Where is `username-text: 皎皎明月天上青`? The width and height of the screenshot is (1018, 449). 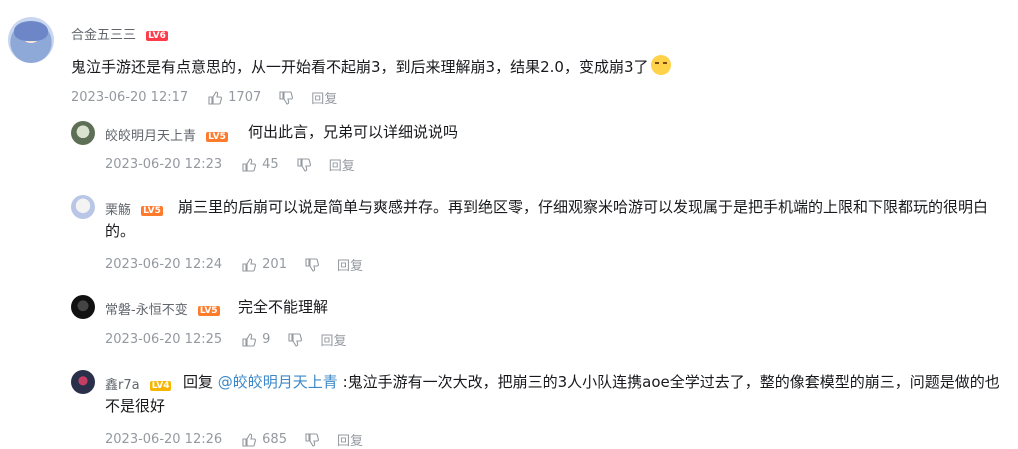
username-text: 皎皎明月天上青 is located at coordinates (150, 136).